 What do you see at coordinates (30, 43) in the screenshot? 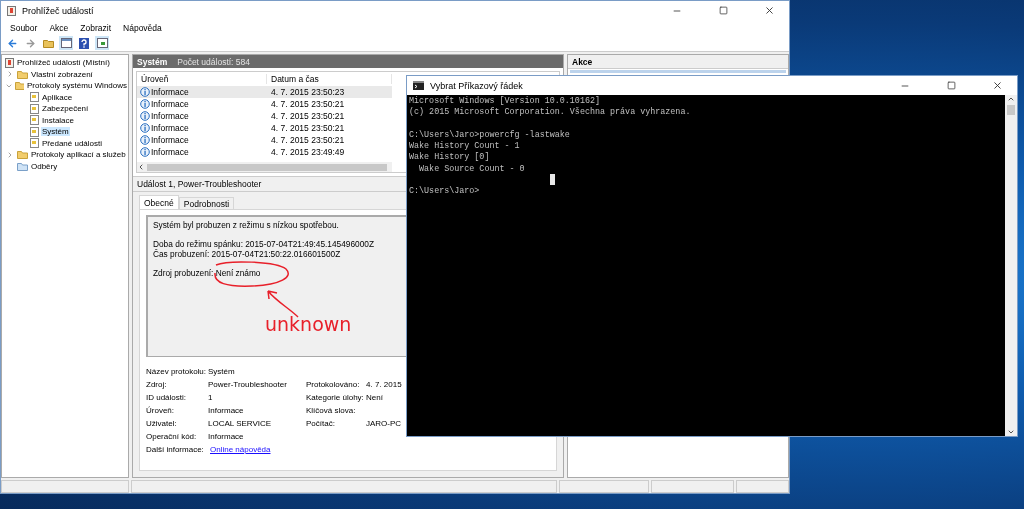
I see `forward-arrow-icon` at bounding box center [30, 43].